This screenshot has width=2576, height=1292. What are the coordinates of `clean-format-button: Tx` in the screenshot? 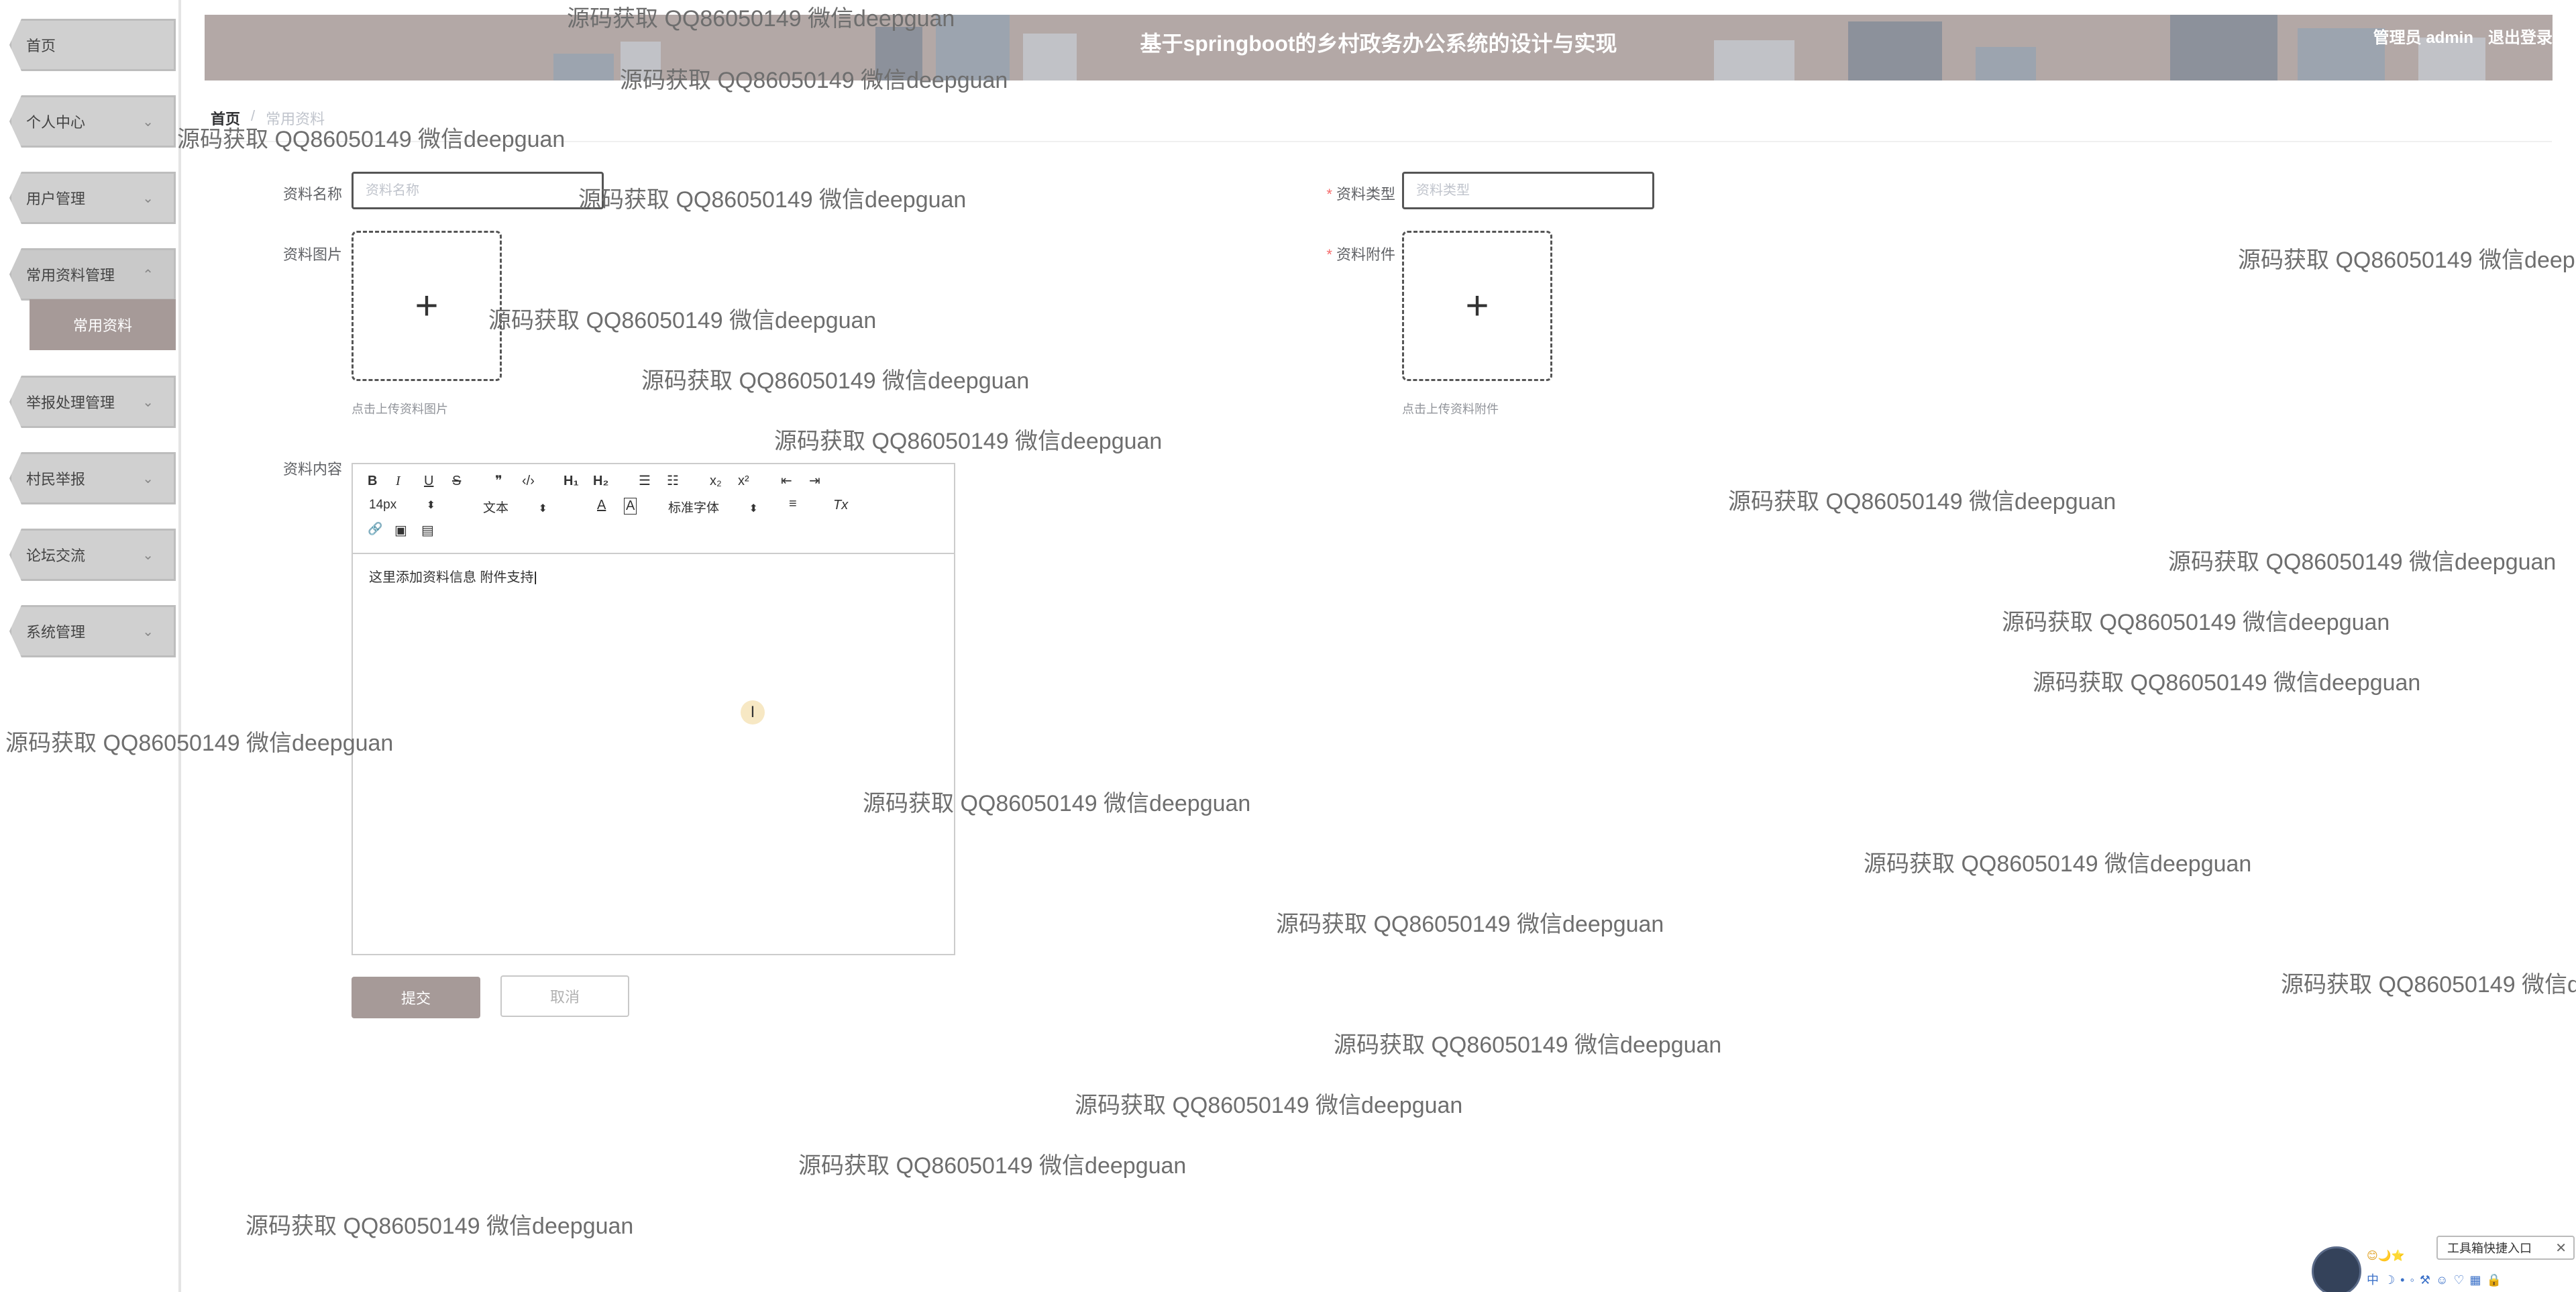 It's located at (840, 505).